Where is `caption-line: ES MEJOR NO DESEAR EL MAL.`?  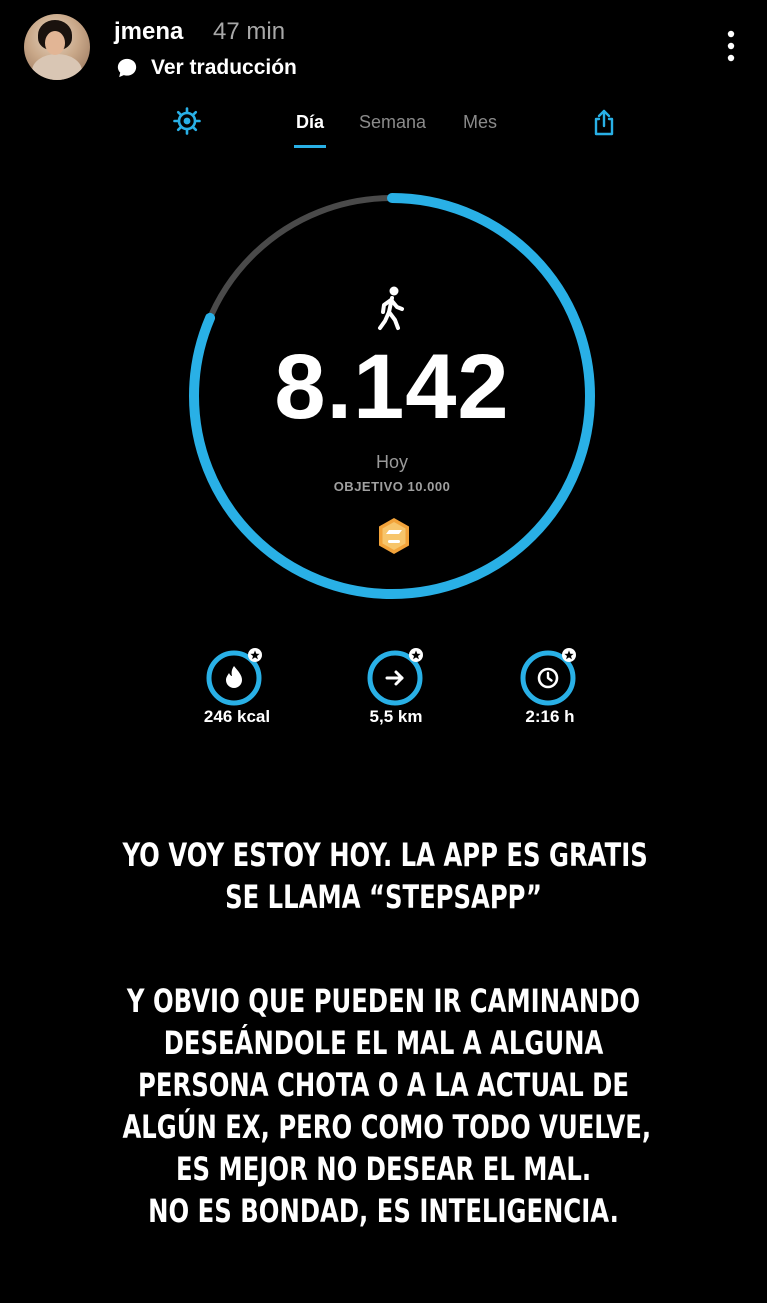
caption-line: ES MEJOR NO DESEAR EL MAL. is located at coordinates (383, 1169).